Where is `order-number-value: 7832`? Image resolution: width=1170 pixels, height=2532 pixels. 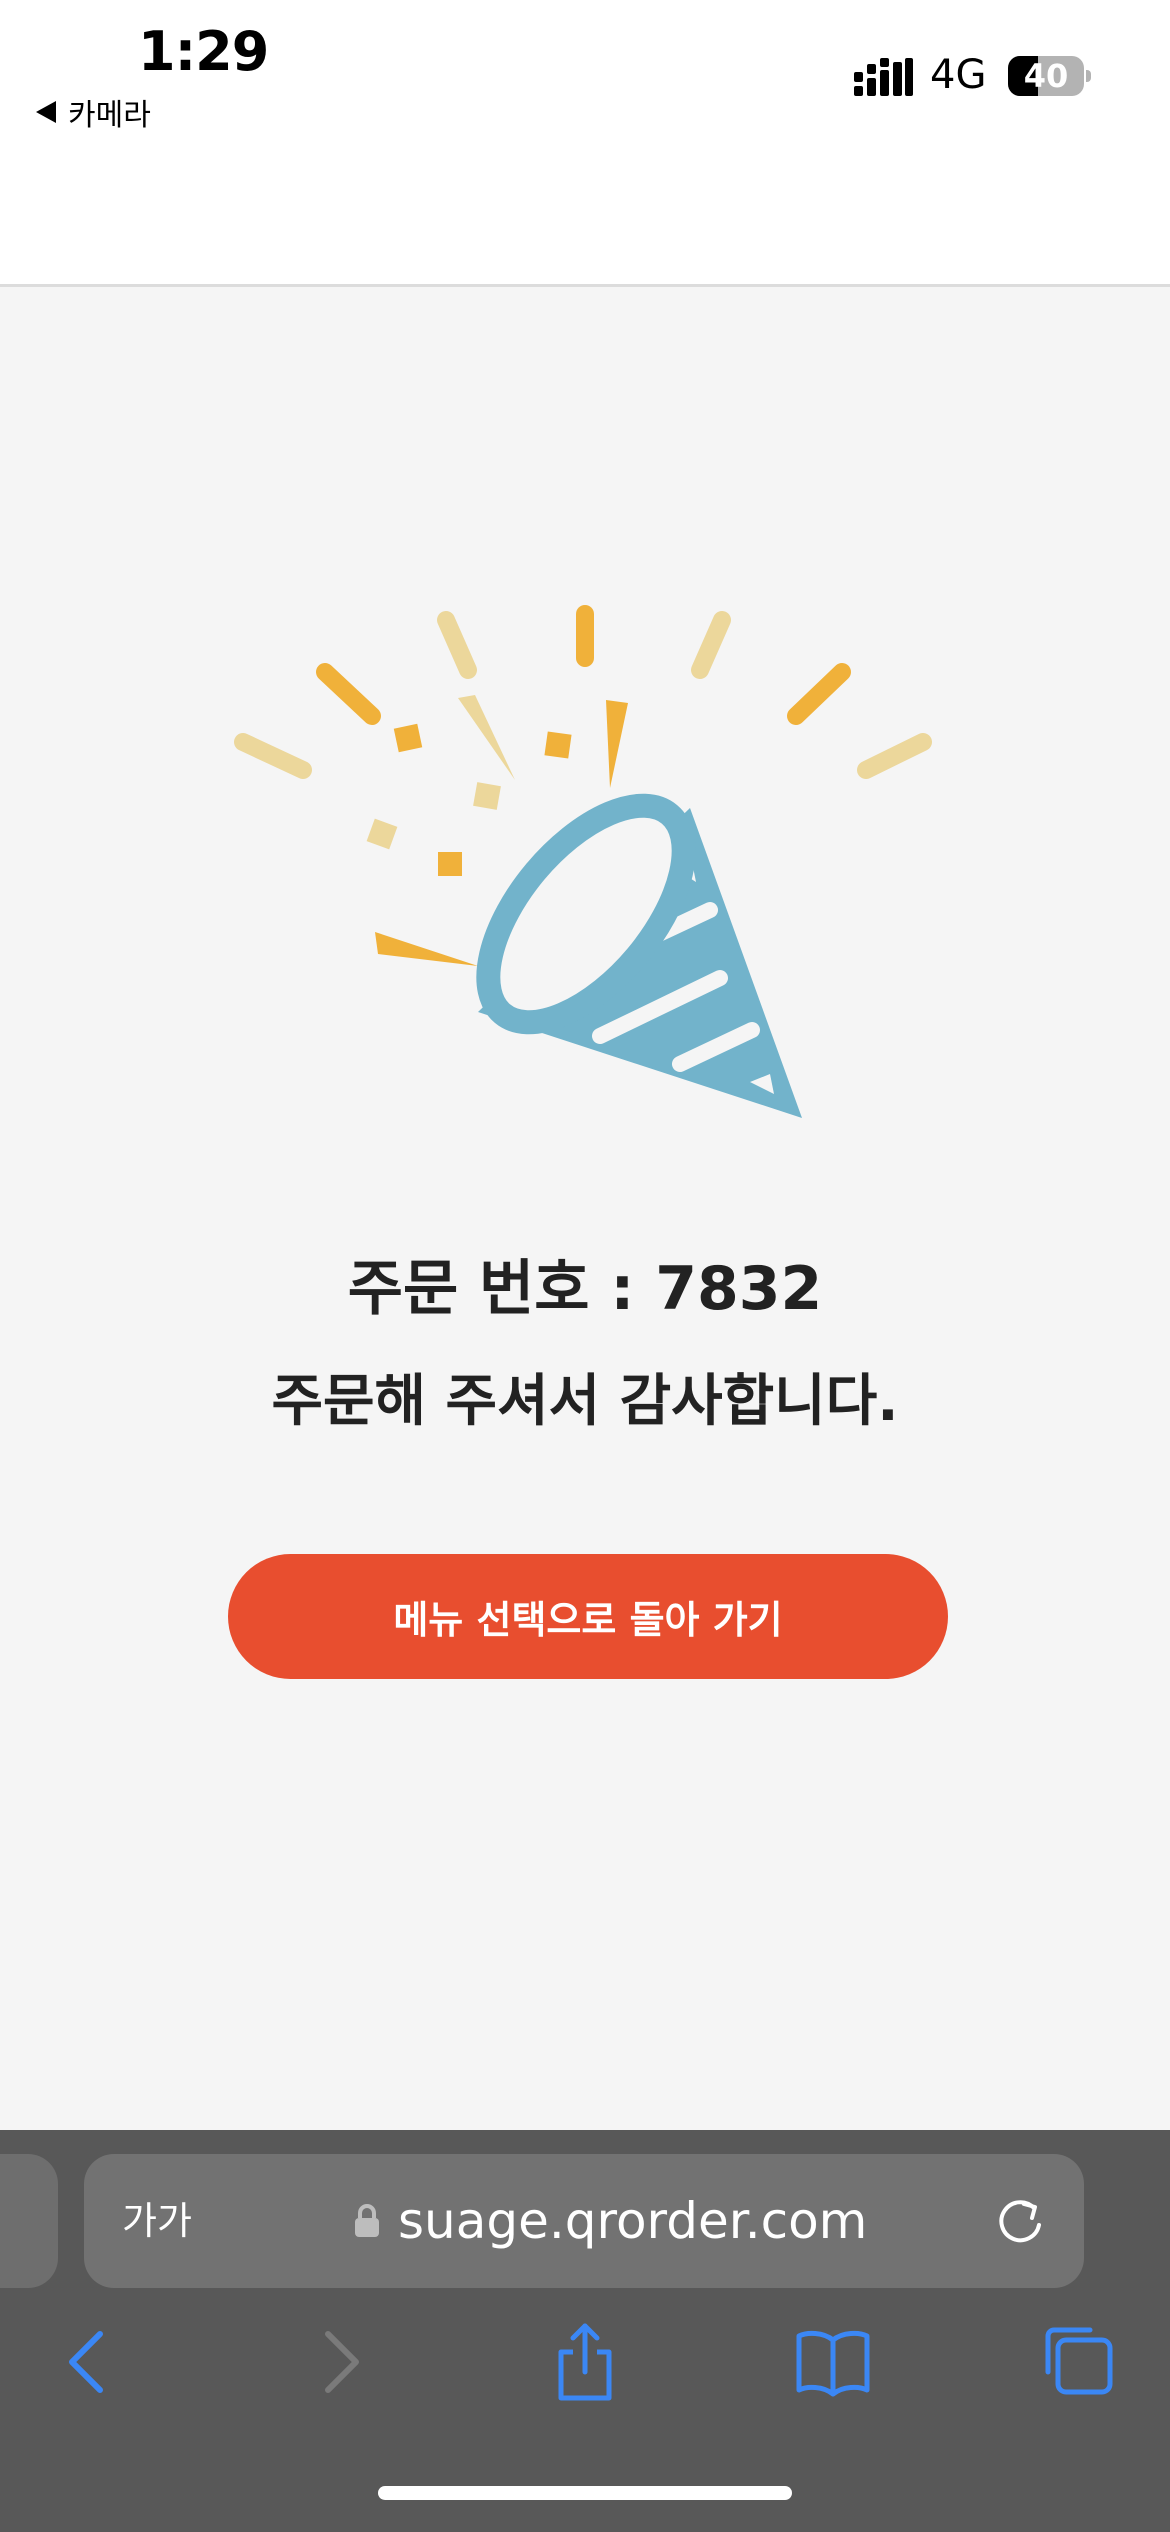
order-number-value: 7832 is located at coordinates (739, 1289).